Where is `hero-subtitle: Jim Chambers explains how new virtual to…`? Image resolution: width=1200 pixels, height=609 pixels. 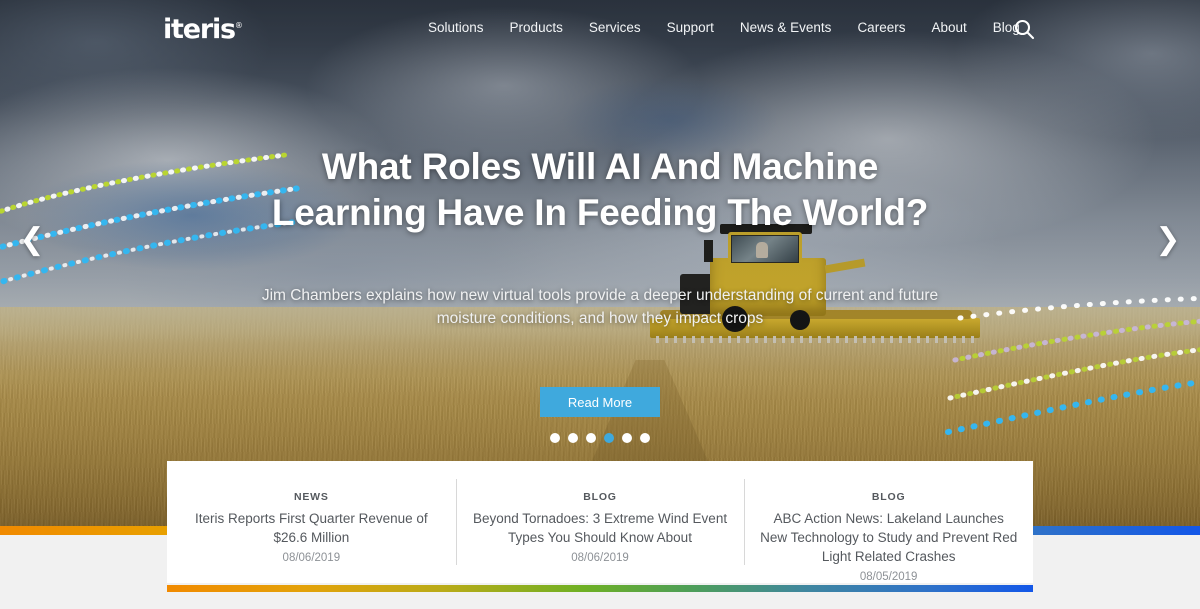
hero-subtitle: Jim Chambers explains how new virtual to… is located at coordinates (600, 307).